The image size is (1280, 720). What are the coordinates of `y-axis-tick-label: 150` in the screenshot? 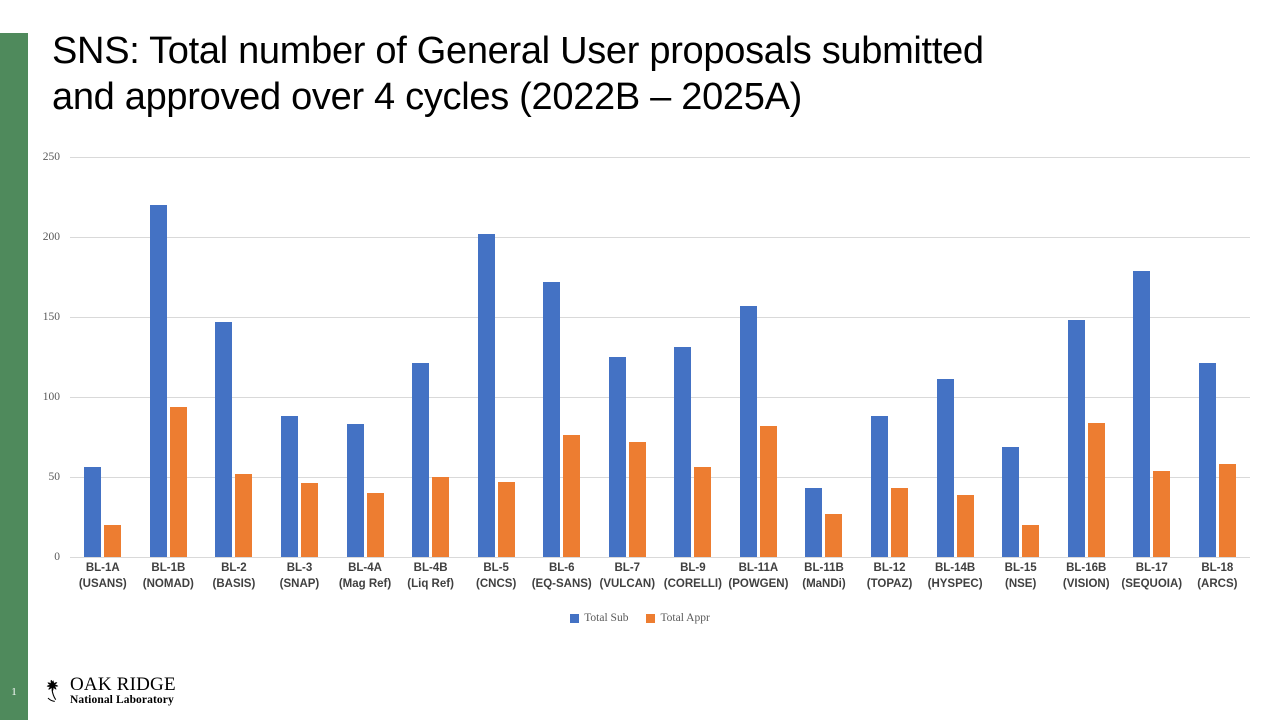 It's located at (51, 317).